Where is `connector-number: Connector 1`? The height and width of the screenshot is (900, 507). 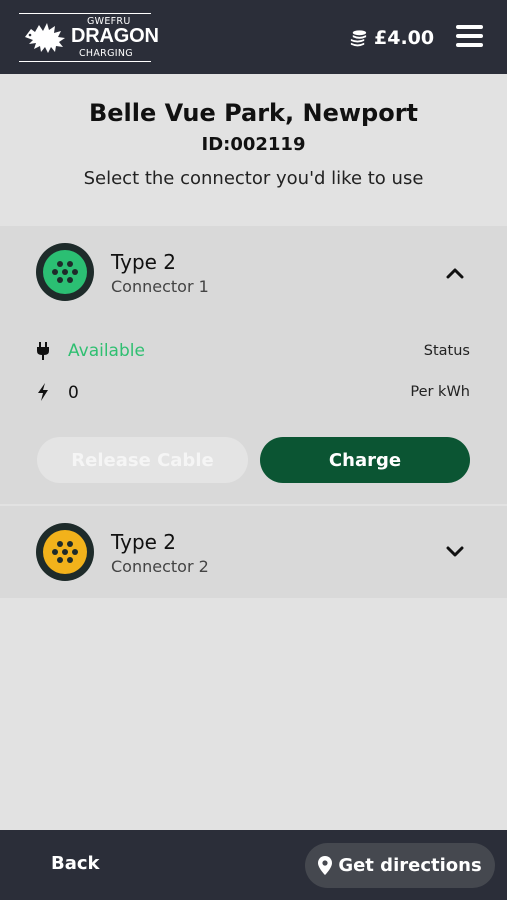 connector-number: Connector 1 is located at coordinates (160, 286).